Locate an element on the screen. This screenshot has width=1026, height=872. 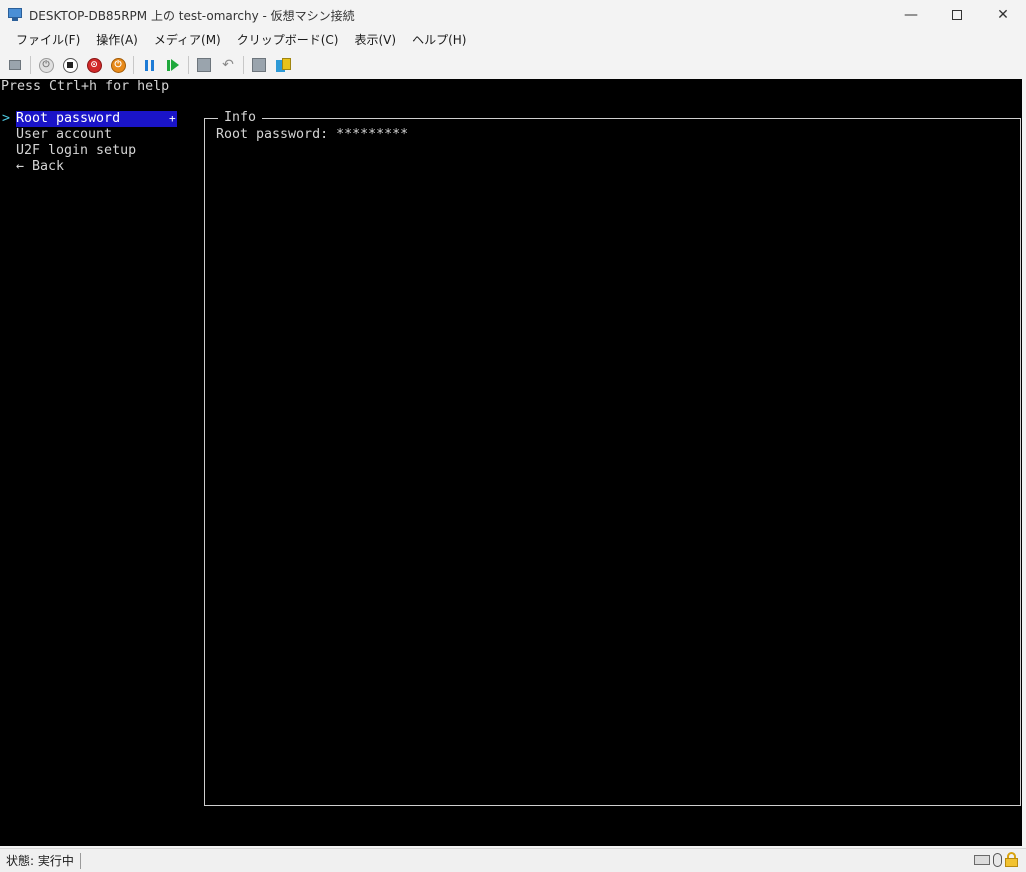
revert-icon: ↶ is located at coordinates (228, 65).